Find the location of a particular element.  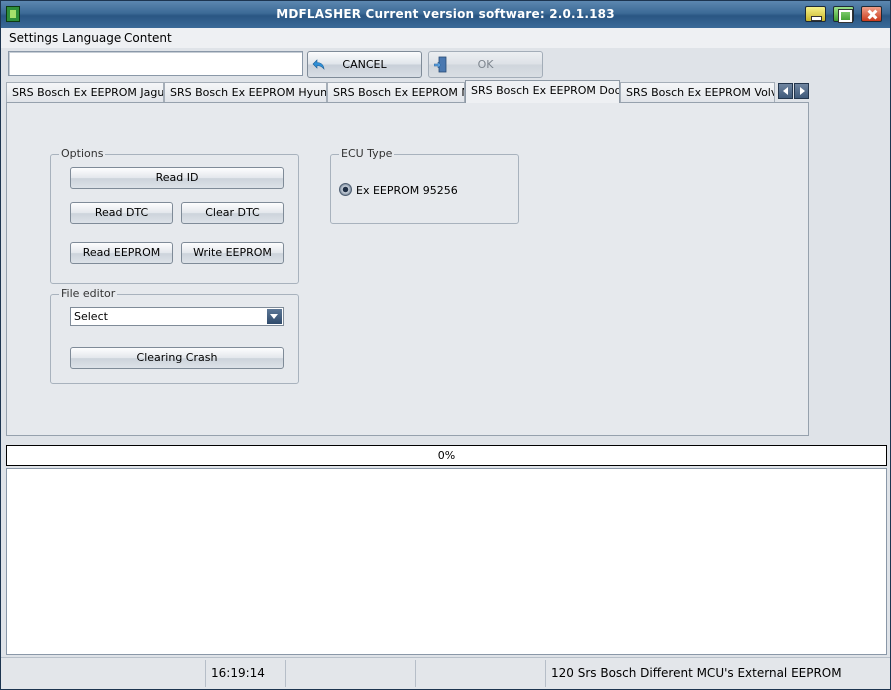

menu-bar: Settings Language Content is located at coordinates (445, 38).